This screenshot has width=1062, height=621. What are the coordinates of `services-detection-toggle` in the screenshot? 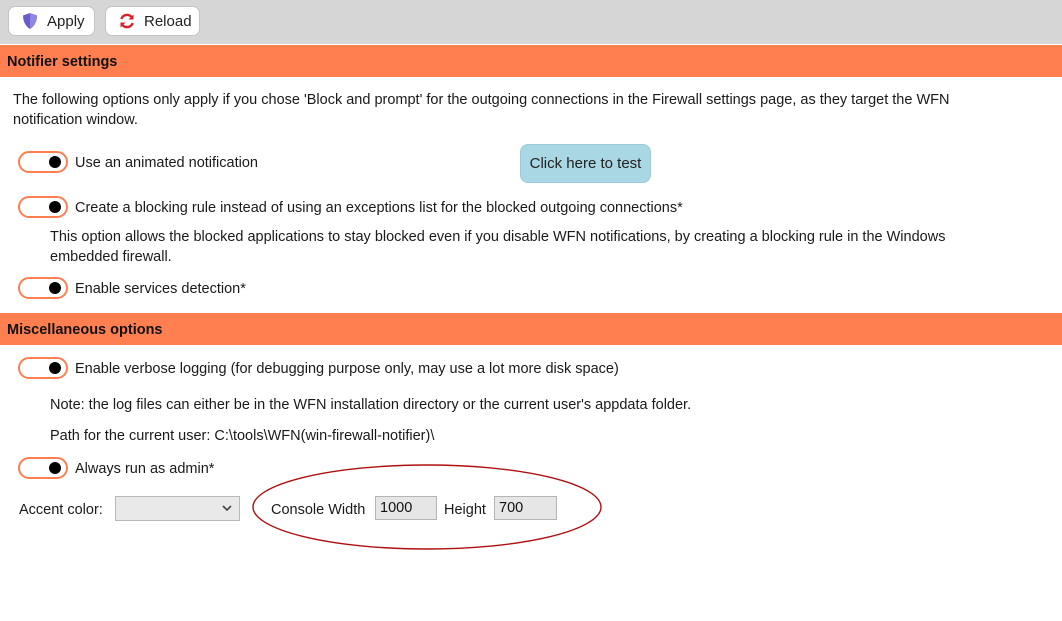 It's located at (43, 288).